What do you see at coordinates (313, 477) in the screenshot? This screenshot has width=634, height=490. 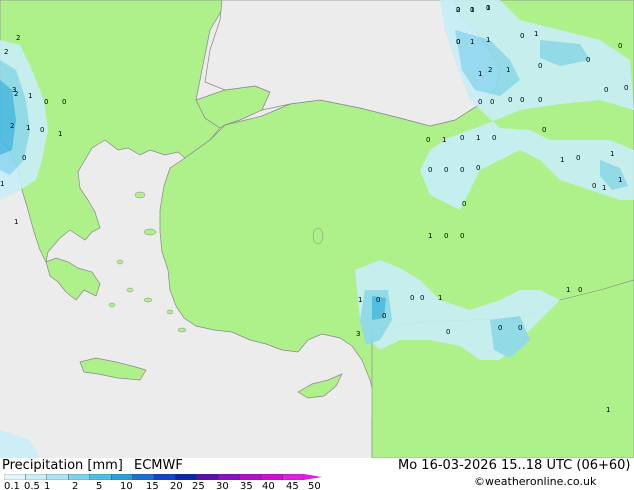 I see `scale-arrow` at bounding box center [313, 477].